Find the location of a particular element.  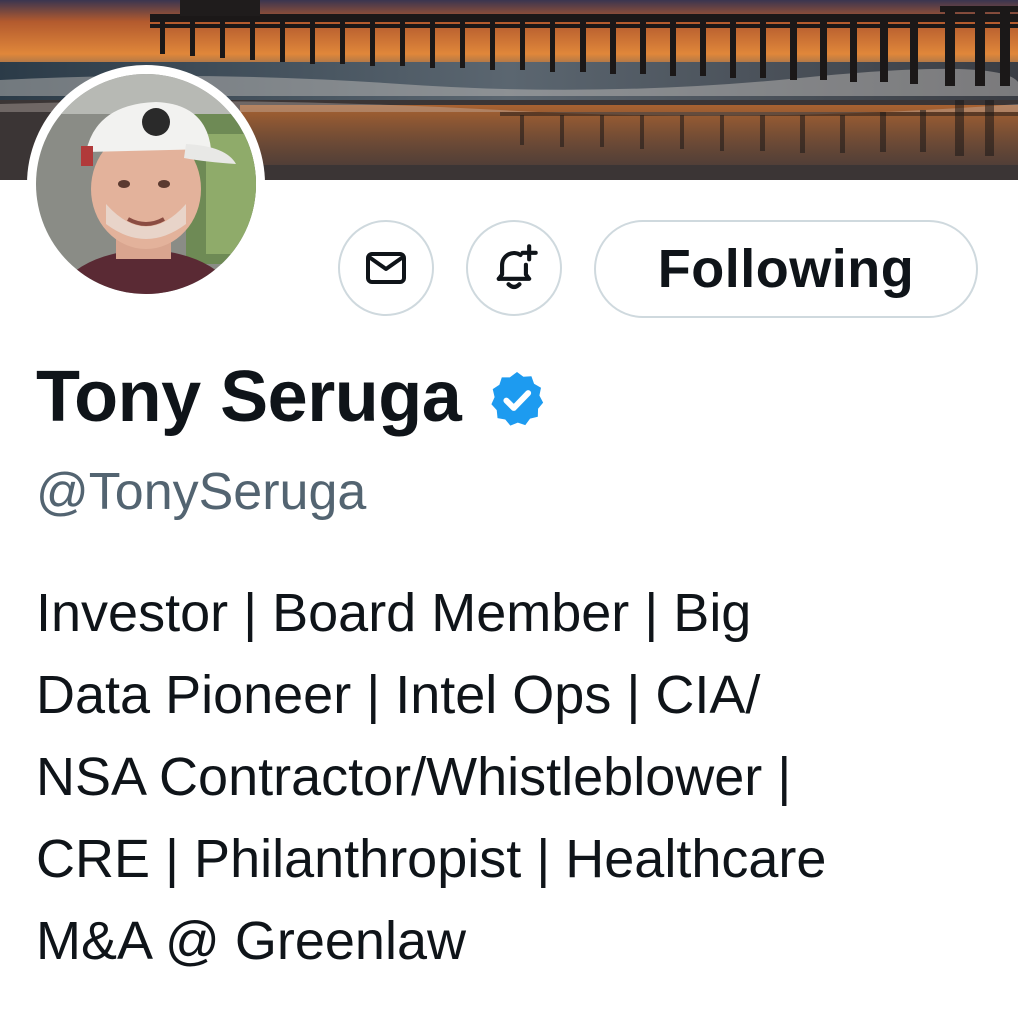

bio-line: CRE | Philanthropist | Healthcare is located at coordinates (431, 859).